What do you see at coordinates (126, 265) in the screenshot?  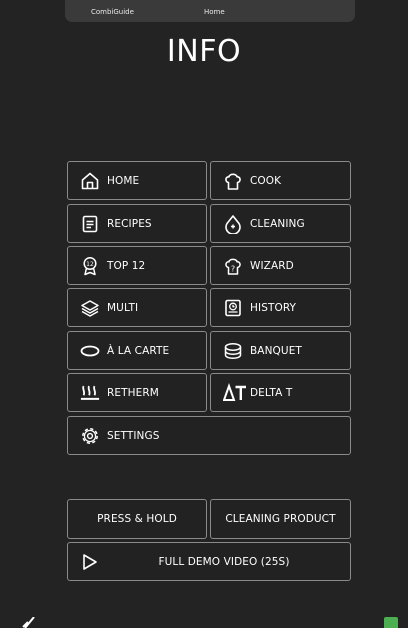 I see `top12-label: TOP 12` at bounding box center [126, 265].